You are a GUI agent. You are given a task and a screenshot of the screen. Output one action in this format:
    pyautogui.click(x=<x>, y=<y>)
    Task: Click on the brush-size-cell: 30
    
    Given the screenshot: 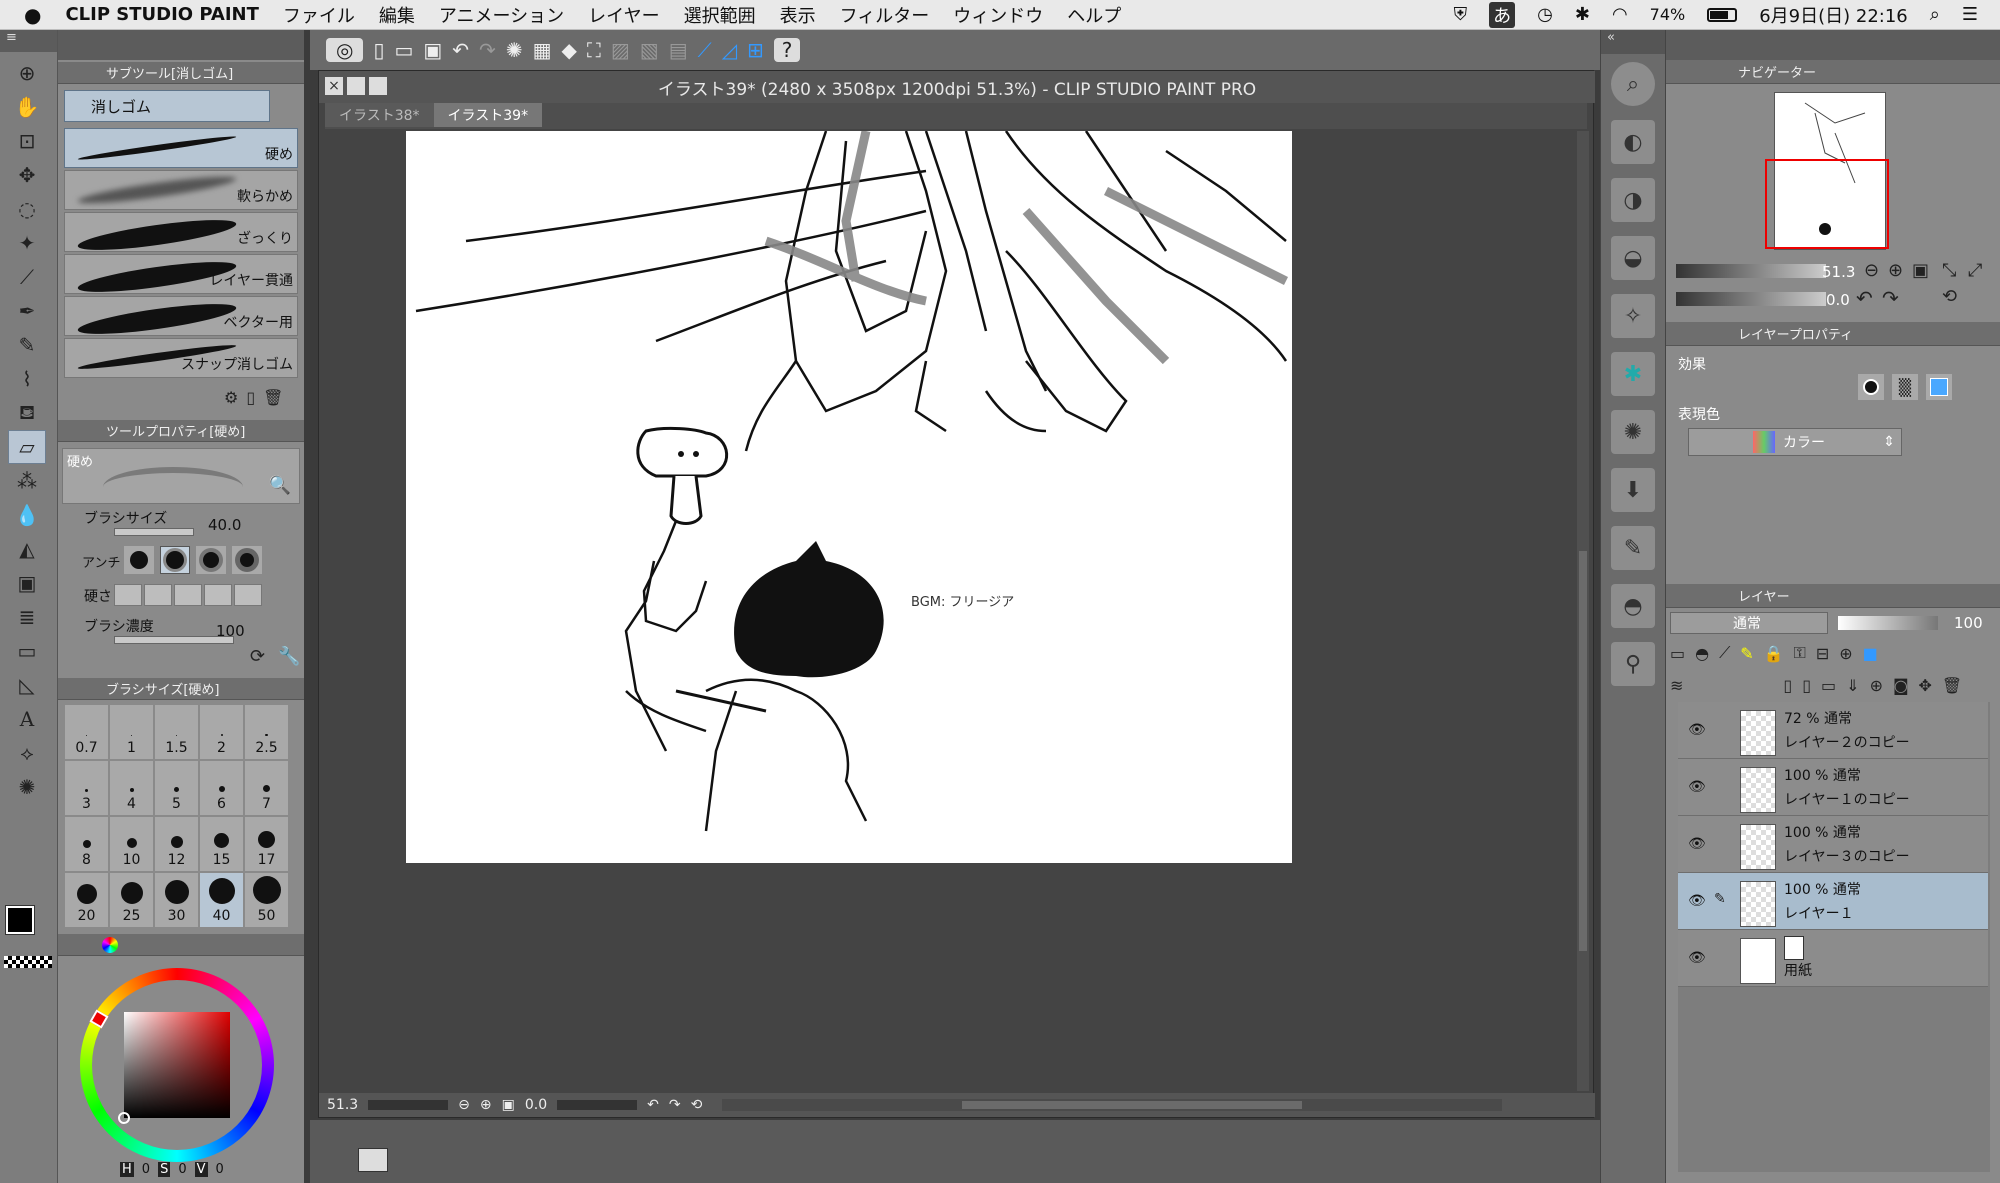 What is the action you would take?
    pyautogui.click(x=176, y=900)
    